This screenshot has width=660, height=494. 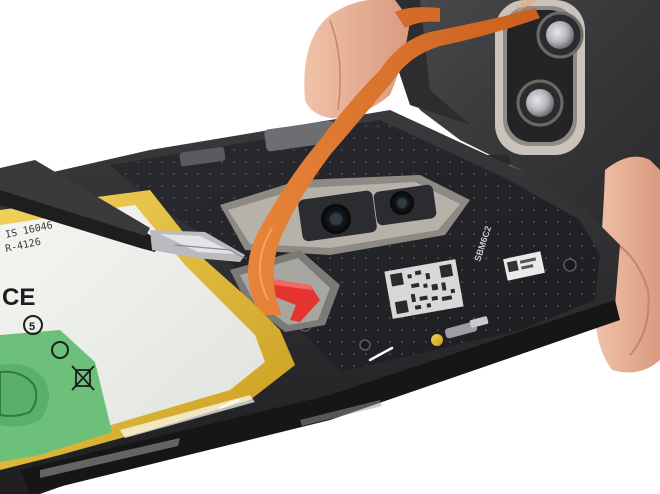 What do you see at coordinates (18, 297) in the screenshot?
I see `ce-mark: CE` at bounding box center [18, 297].